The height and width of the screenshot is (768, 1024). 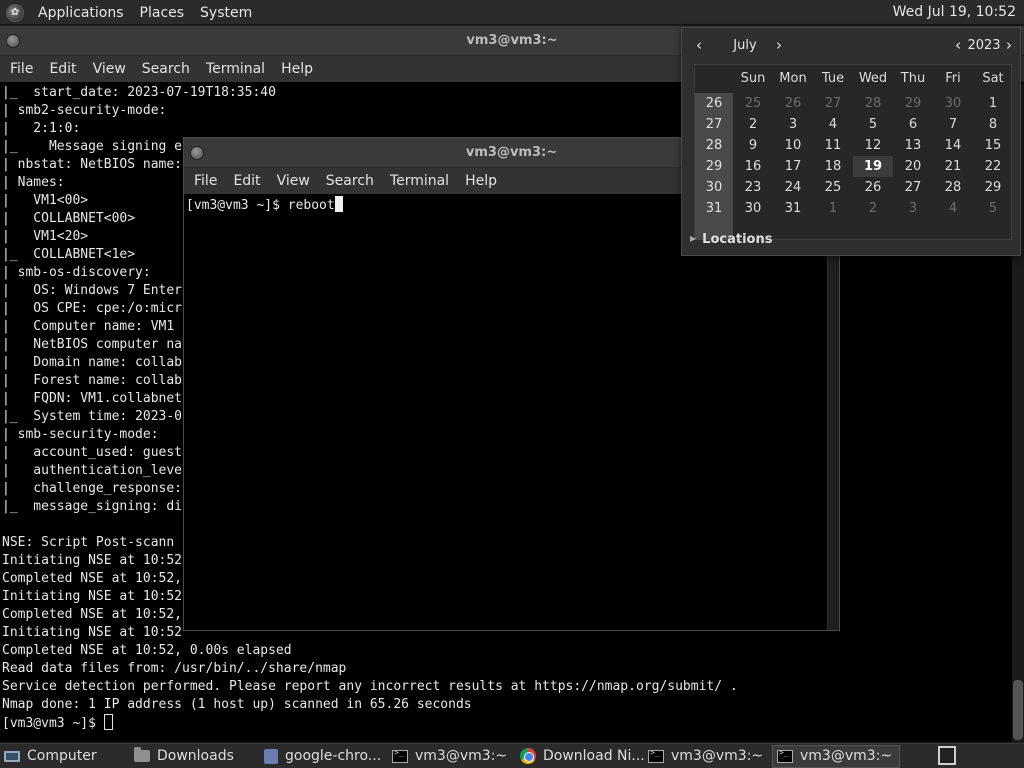 I want to click on prev-month-icon: ‹, so click(x=699, y=46).